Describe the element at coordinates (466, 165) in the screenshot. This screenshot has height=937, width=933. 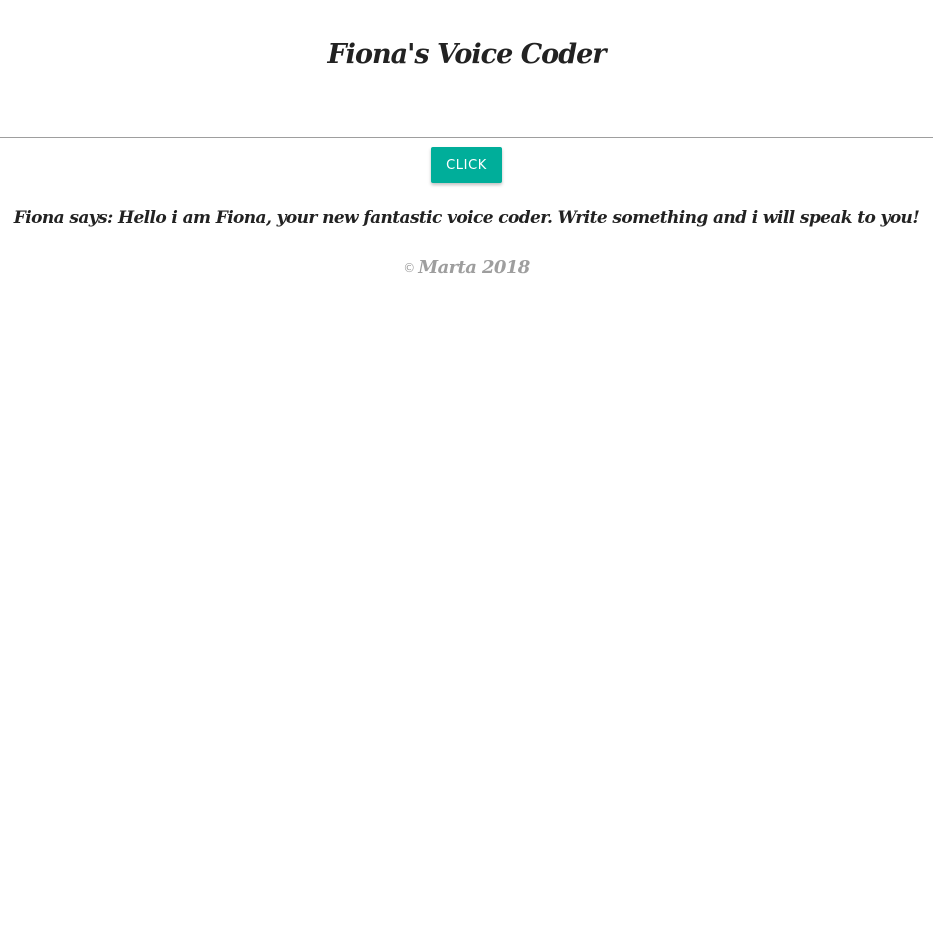
I see `click-button: CLICK` at that location.